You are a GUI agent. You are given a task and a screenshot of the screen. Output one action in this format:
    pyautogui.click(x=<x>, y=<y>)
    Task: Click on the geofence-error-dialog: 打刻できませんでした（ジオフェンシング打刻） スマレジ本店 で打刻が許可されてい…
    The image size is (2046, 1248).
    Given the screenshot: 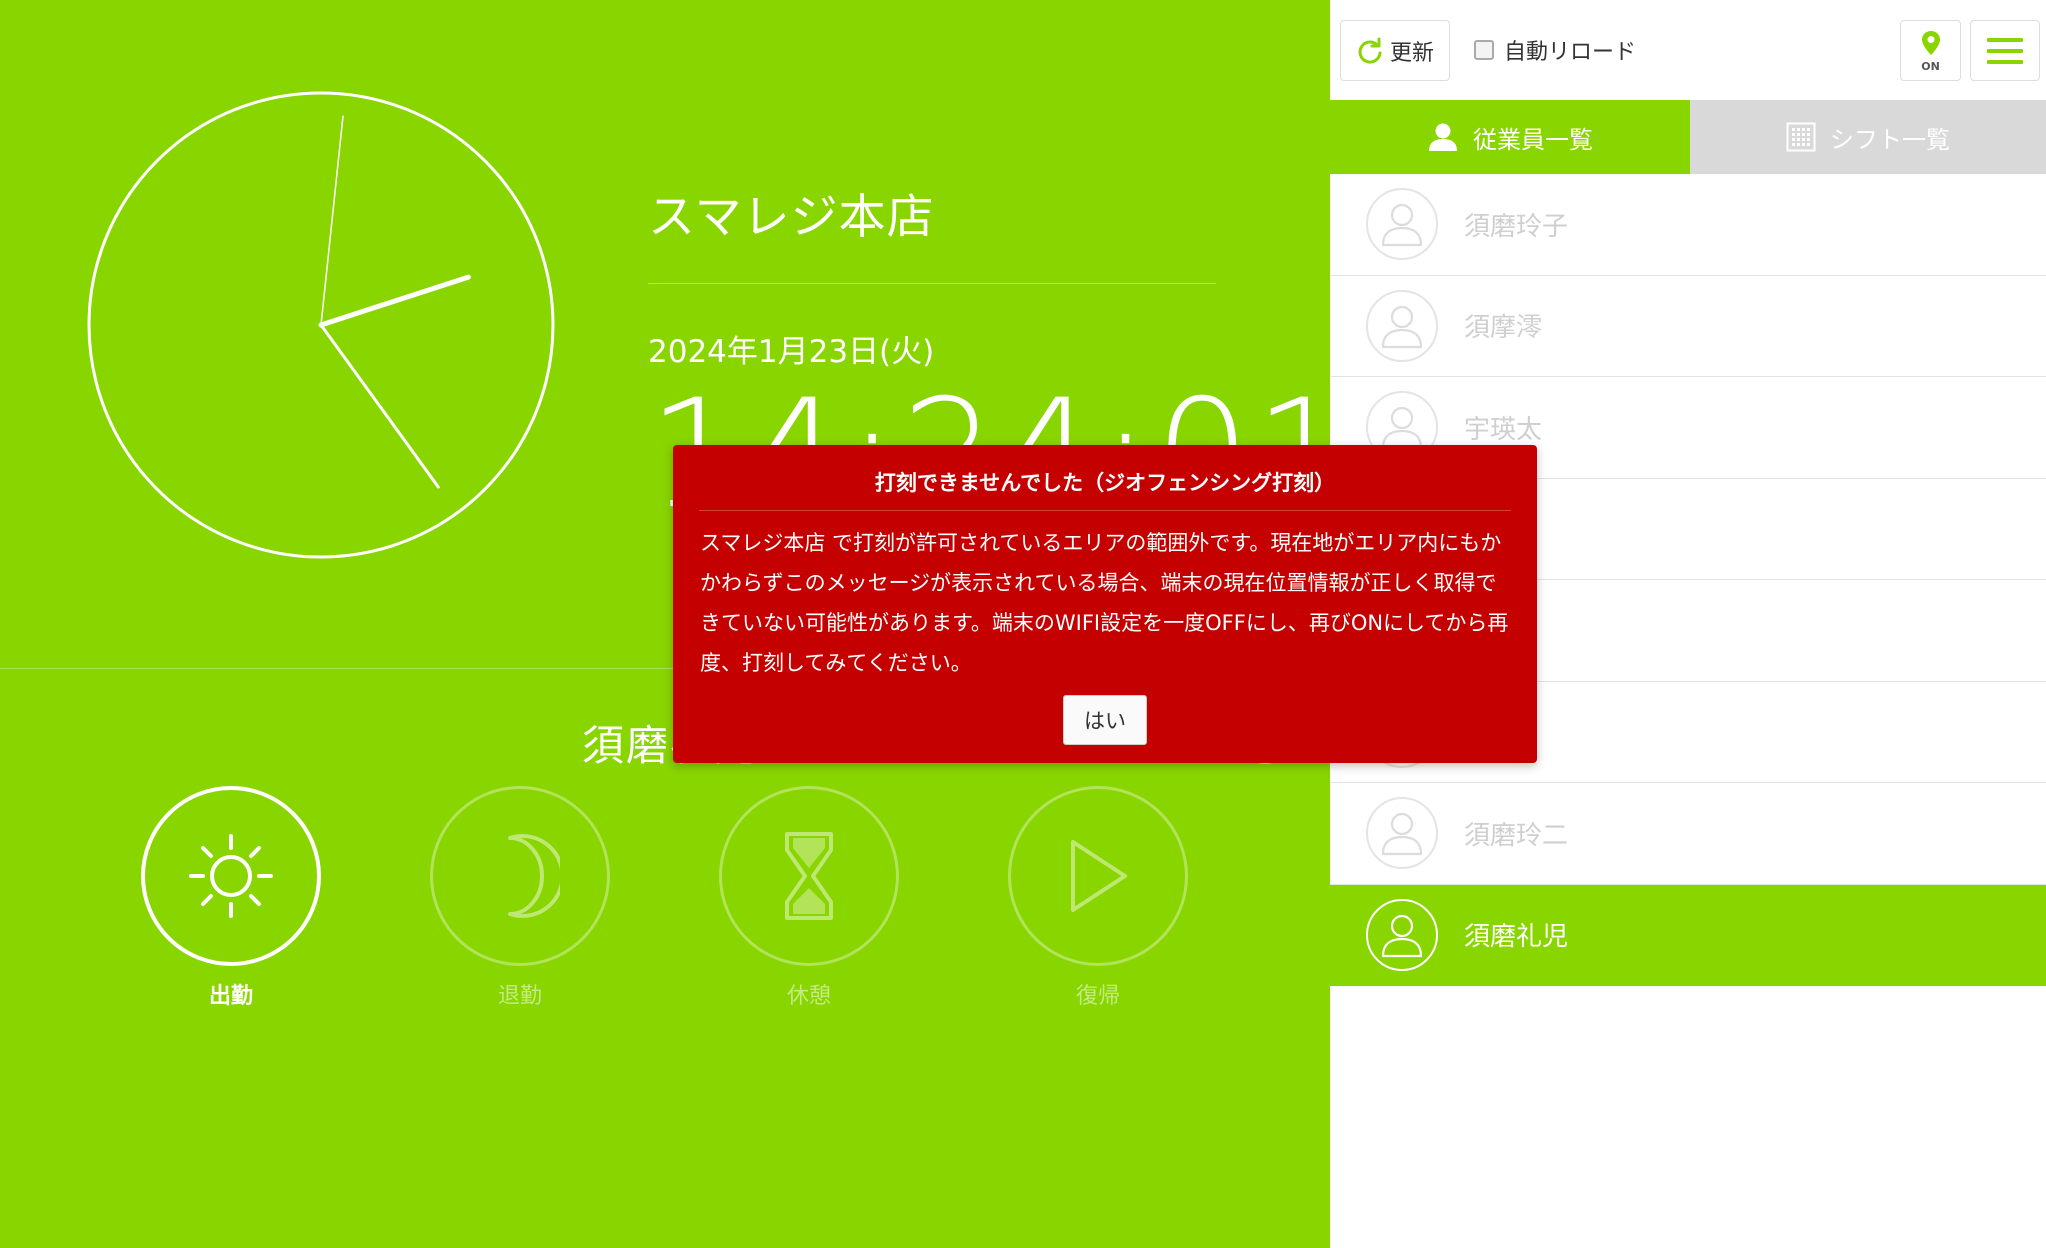 What is the action you would take?
    pyautogui.click(x=1105, y=604)
    